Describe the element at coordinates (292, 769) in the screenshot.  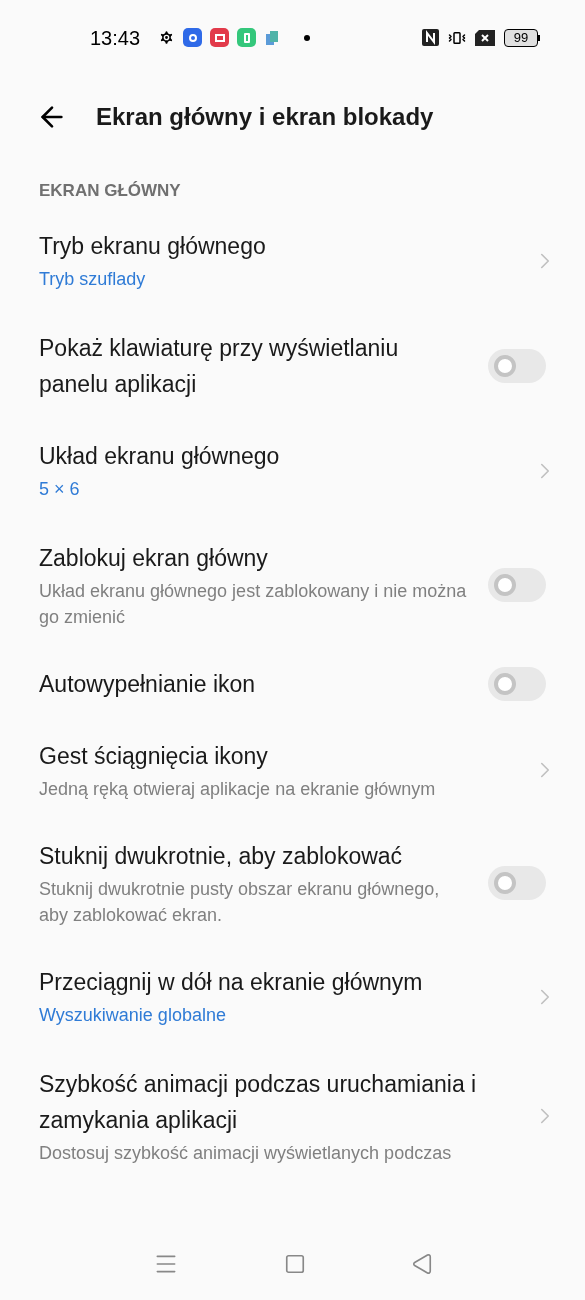
I see `settings-item: Gest ściągnięcia ikony Jedną ręką otwieraj aplikacje na ekranie głównym` at that location.